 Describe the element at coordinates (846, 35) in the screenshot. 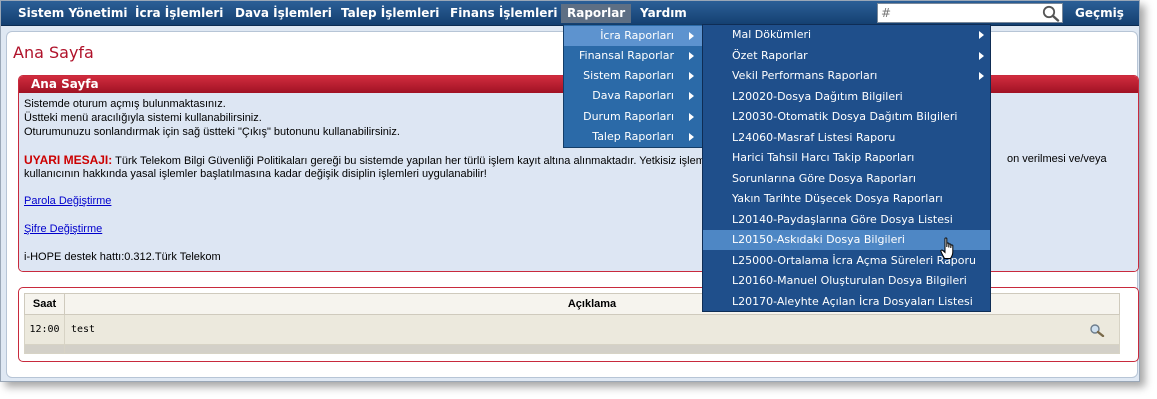

I see `submenu-item-mal-dokumleri: Mal Dökümleri` at that location.